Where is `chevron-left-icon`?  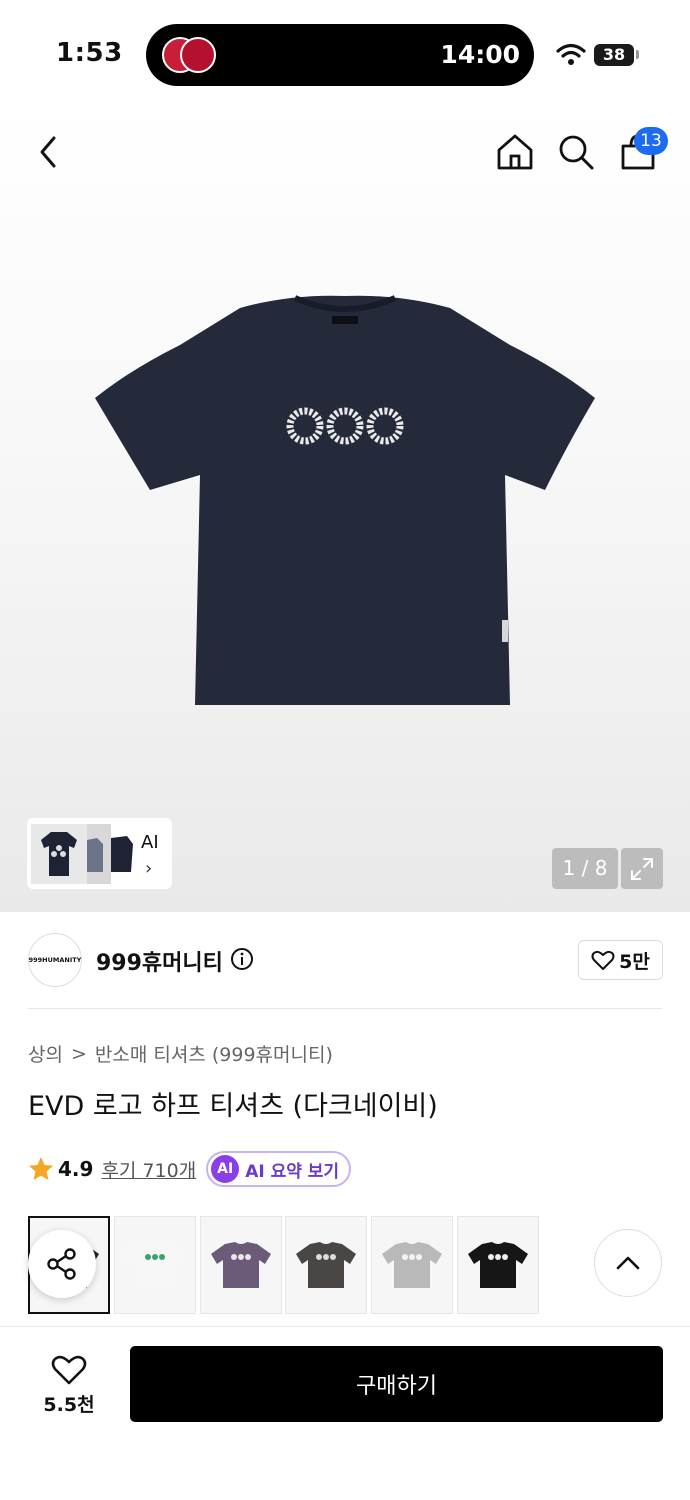 chevron-left-icon is located at coordinates (48, 152).